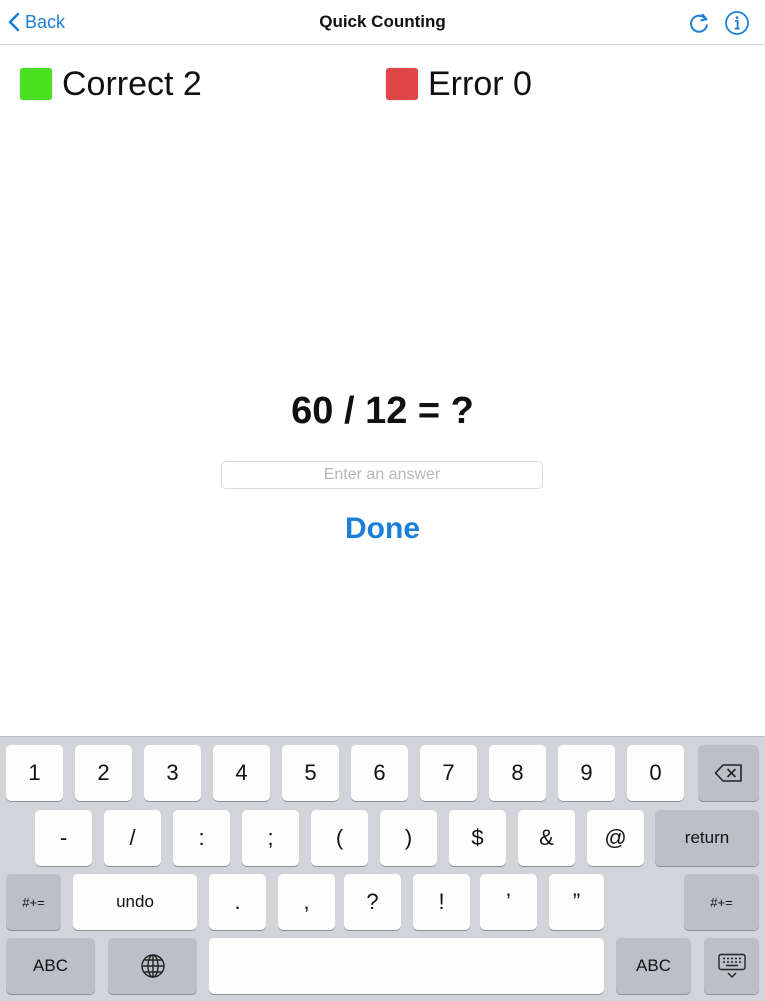 The width and height of the screenshot is (765, 1001). Describe the element at coordinates (721, 902) in the screenshot. I see `symbols-key-right: #+=` at that location.